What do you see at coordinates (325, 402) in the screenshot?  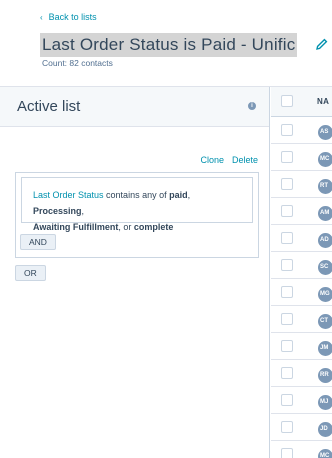 I see `avatar: MJ` at bounding box center [325, 402].